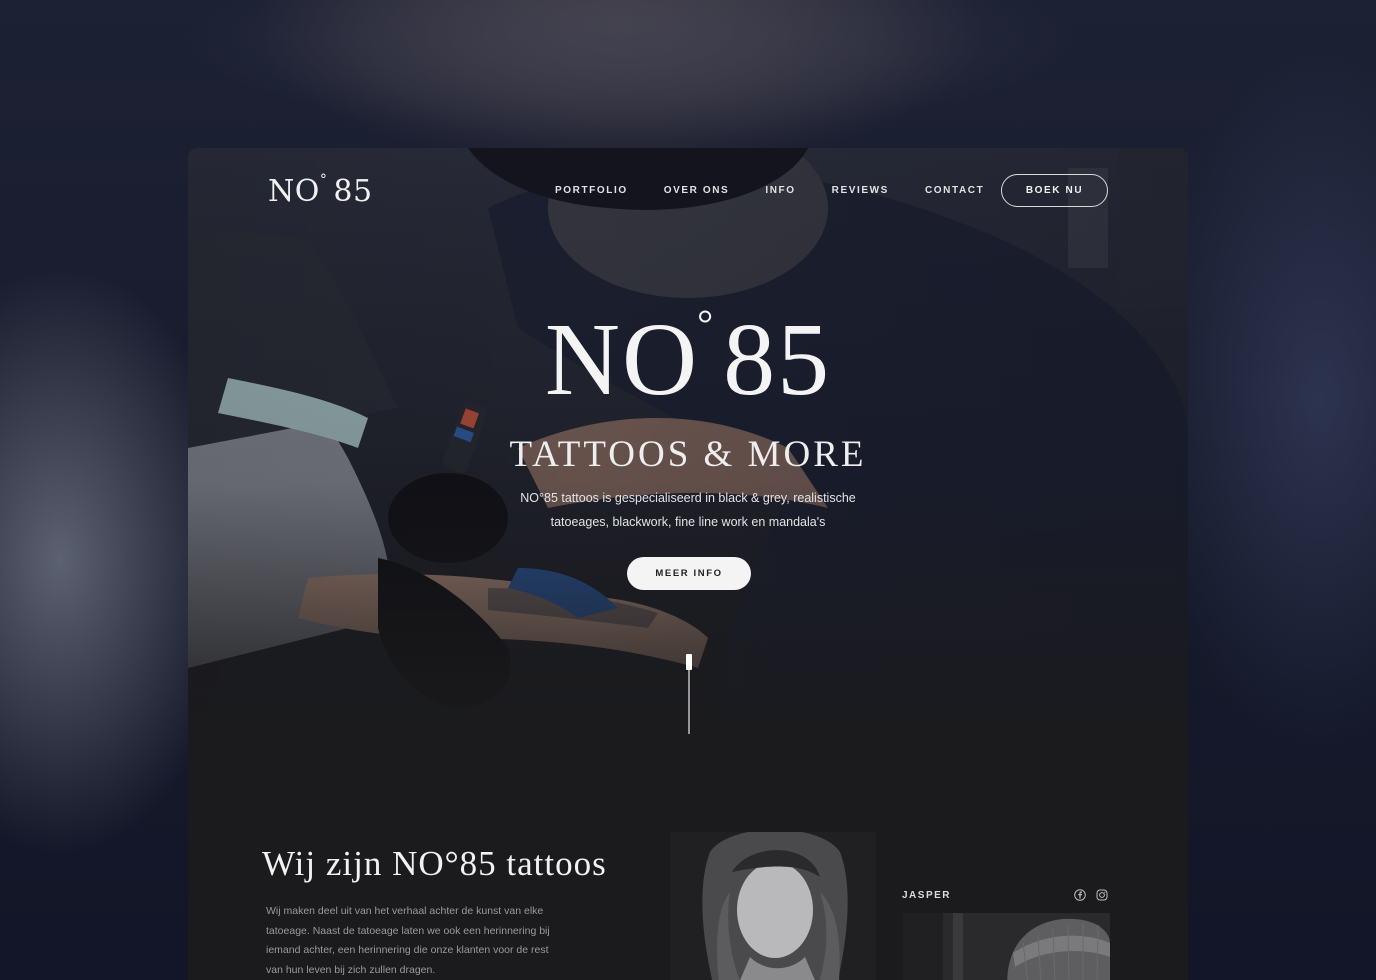 The width and height of the screenshot is (1376, 980). Describe the element at coordinates (591, 190) in the screenshot. I see `nav-item-portfolio: PORTFOLIO` at that location.